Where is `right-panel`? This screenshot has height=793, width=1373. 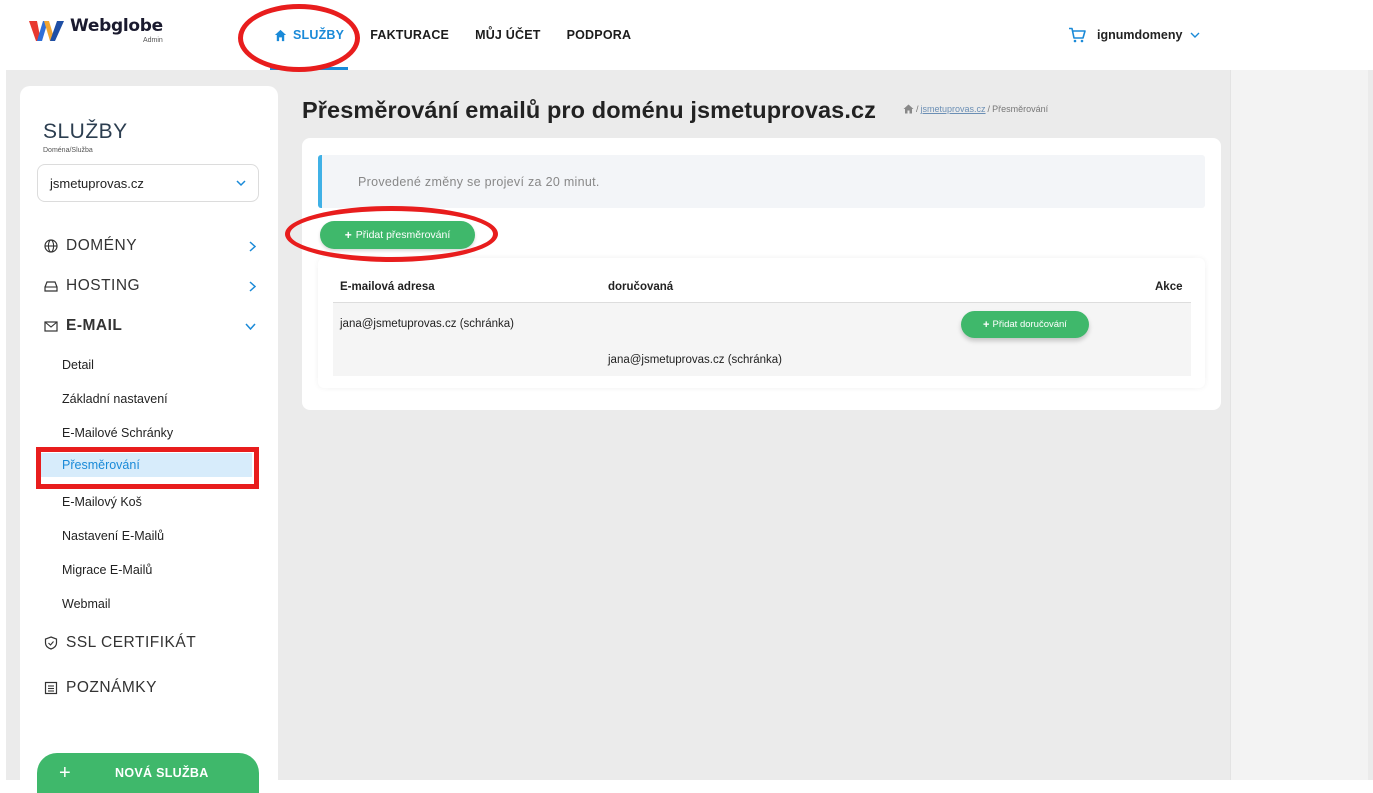
right-panel is located at coordinates (1299, 425).